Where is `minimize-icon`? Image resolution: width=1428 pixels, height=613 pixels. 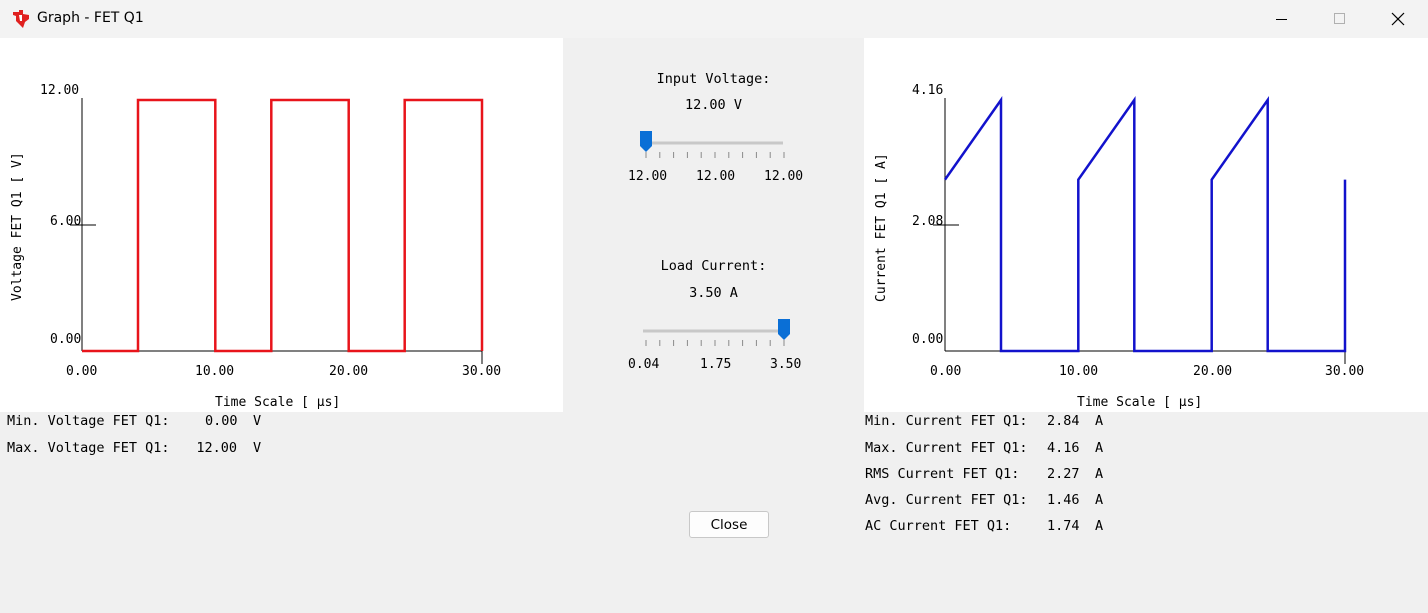
minimize-icon is located at coordinates (1281, 19).